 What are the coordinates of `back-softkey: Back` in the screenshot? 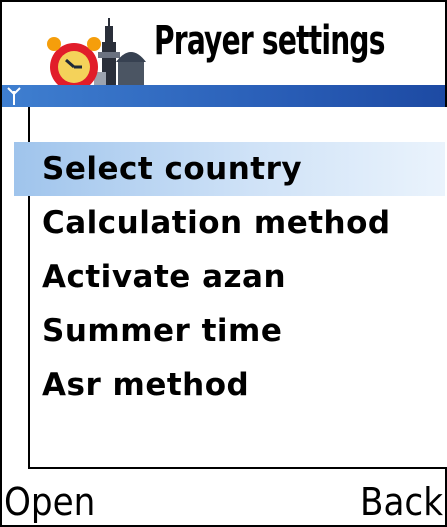 It's located at (401, 502).